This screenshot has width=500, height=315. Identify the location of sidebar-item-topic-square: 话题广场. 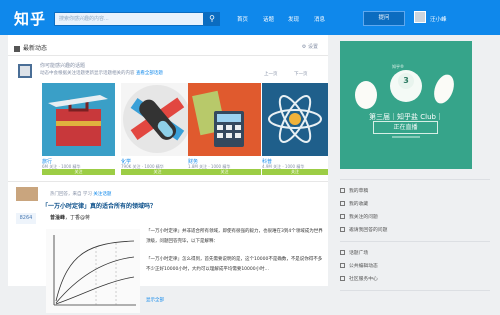
(354, 252).